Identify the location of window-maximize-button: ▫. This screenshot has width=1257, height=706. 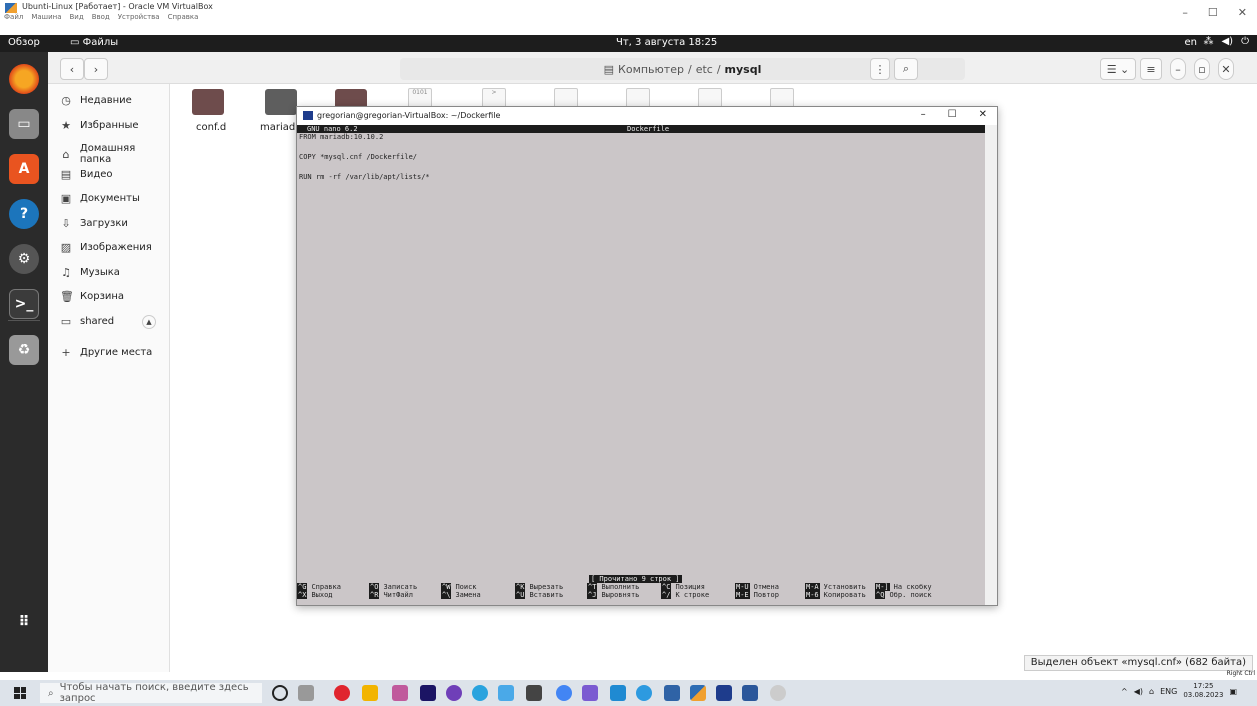
(1202, 69).